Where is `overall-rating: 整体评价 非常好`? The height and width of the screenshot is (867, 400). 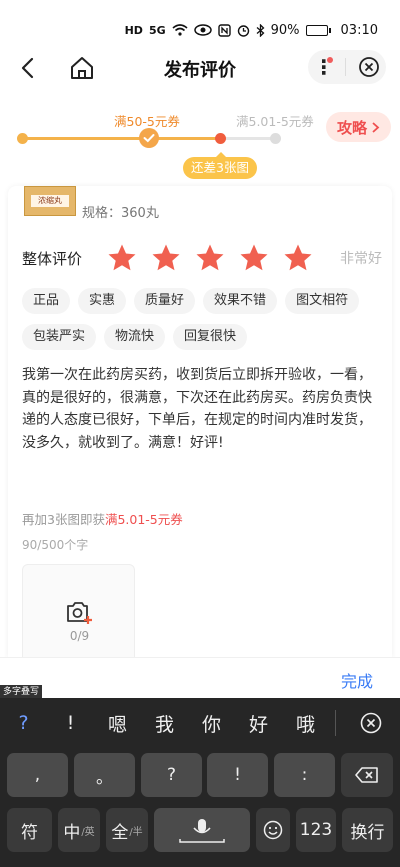
overall-rating: 整体评价 非常好 is located at coordinates (202, 258).